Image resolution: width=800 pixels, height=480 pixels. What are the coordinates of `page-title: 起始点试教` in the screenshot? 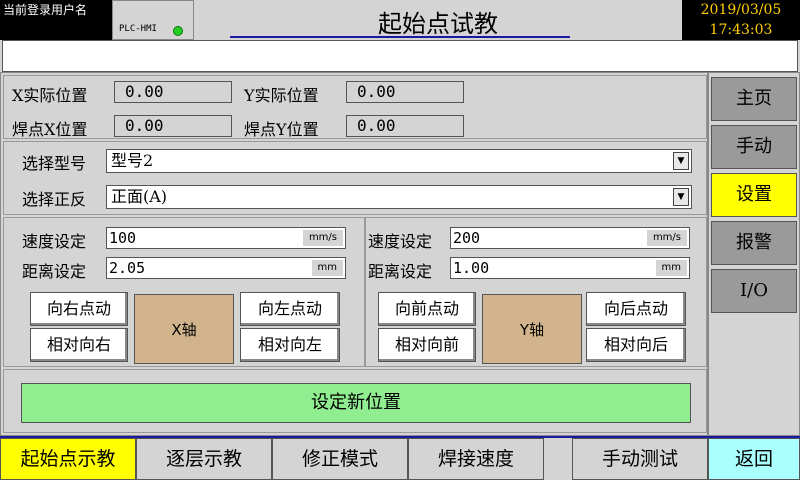 It's located at (438, 24).